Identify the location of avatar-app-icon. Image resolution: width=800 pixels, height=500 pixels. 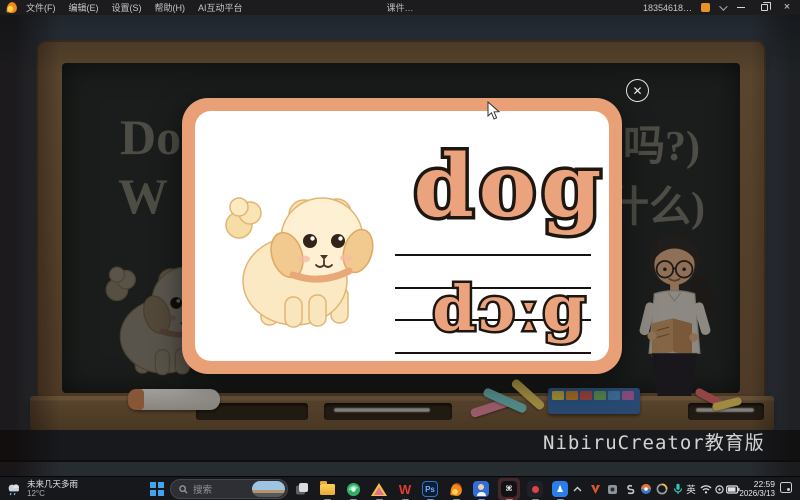
(481, 489).